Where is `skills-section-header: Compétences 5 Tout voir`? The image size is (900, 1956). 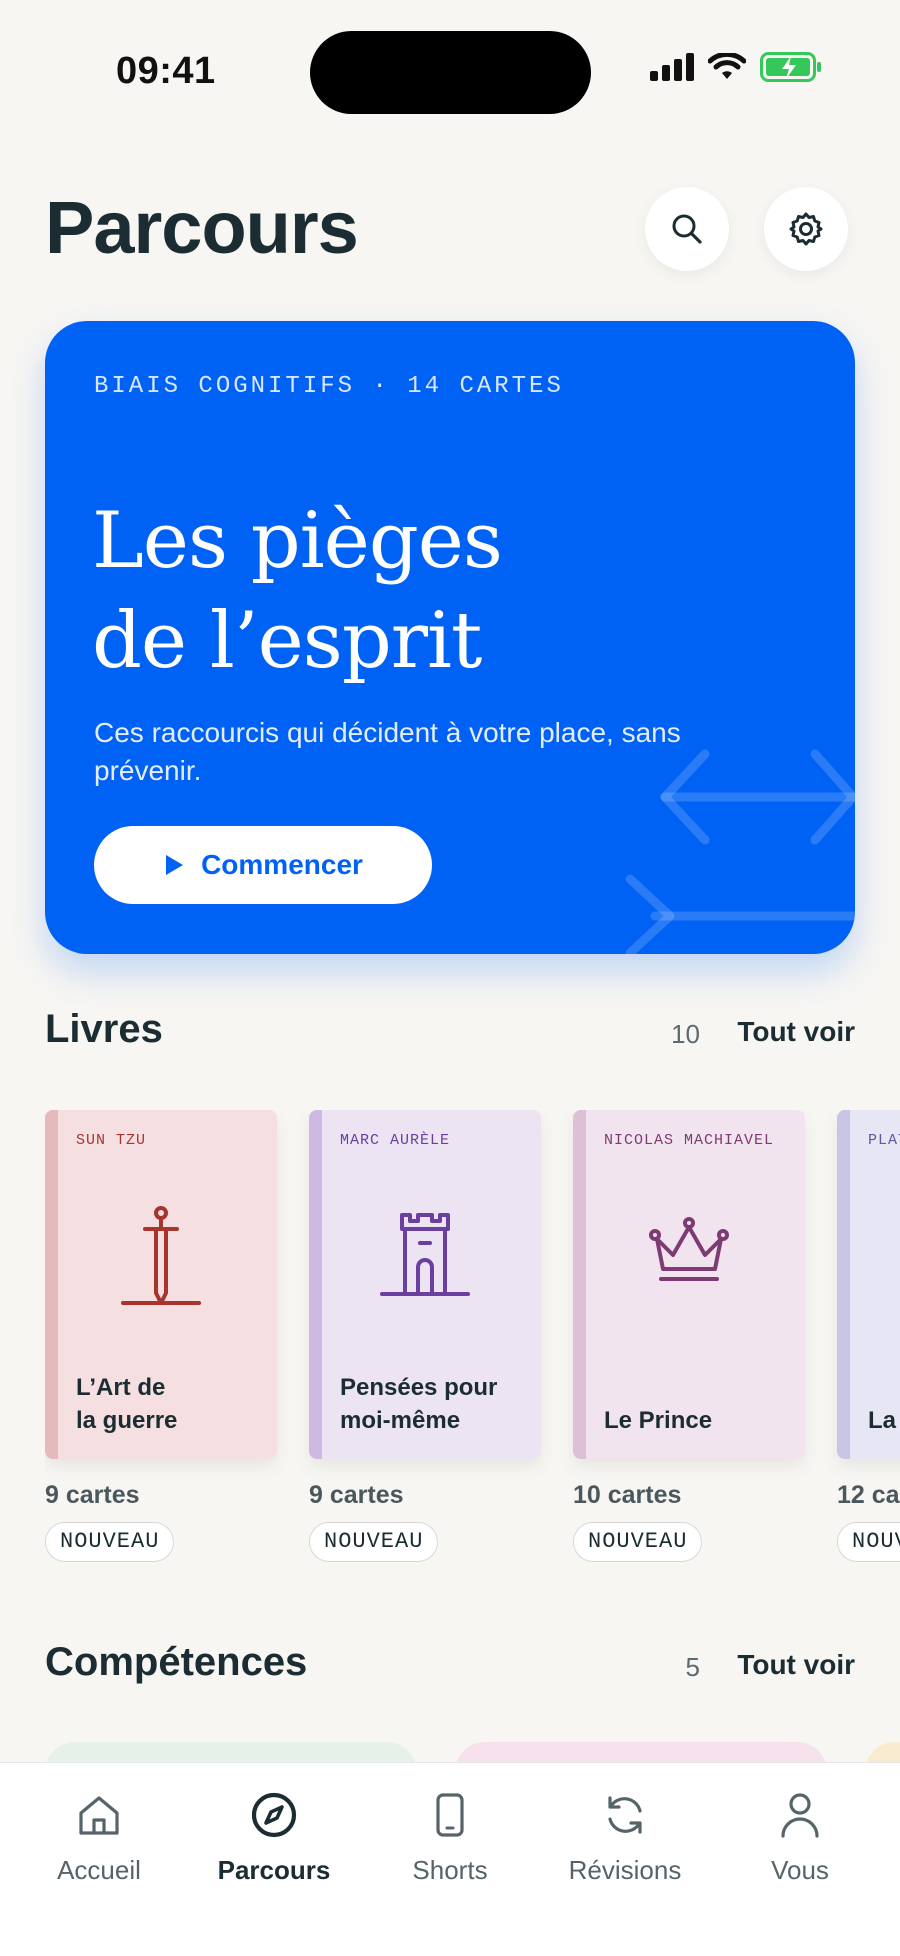
skills-section-header: Compétences 5 Tout voir is located at coordinates (450, 1670).